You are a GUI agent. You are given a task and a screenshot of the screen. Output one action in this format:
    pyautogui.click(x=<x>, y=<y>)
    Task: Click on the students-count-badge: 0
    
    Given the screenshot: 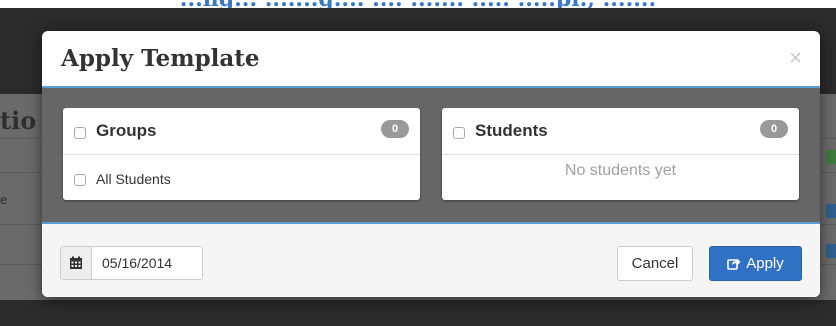 What is the action you would take?
    pyautogui.click(x=774, y=129)
    